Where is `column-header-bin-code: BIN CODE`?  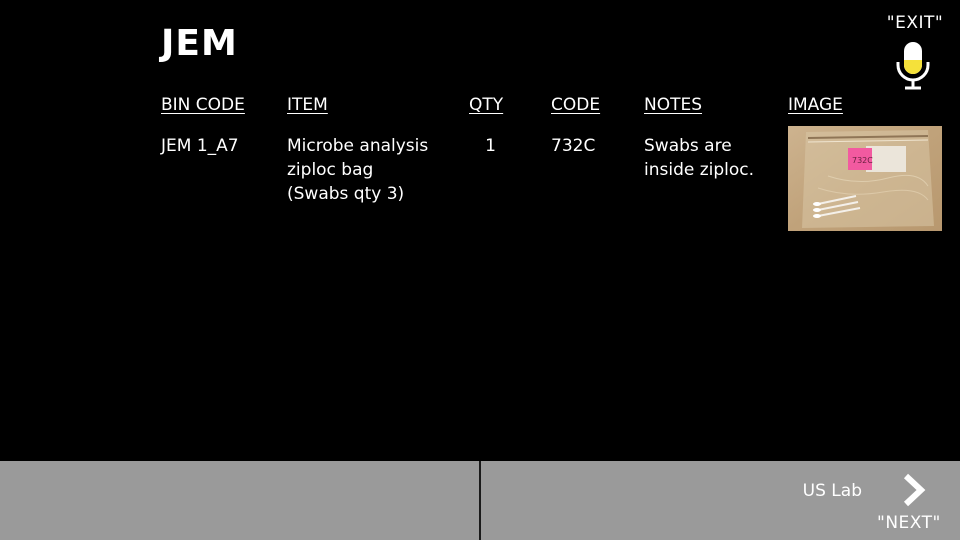
column-header-bin-code: BIN CODE is located at coordinates (203, 105).